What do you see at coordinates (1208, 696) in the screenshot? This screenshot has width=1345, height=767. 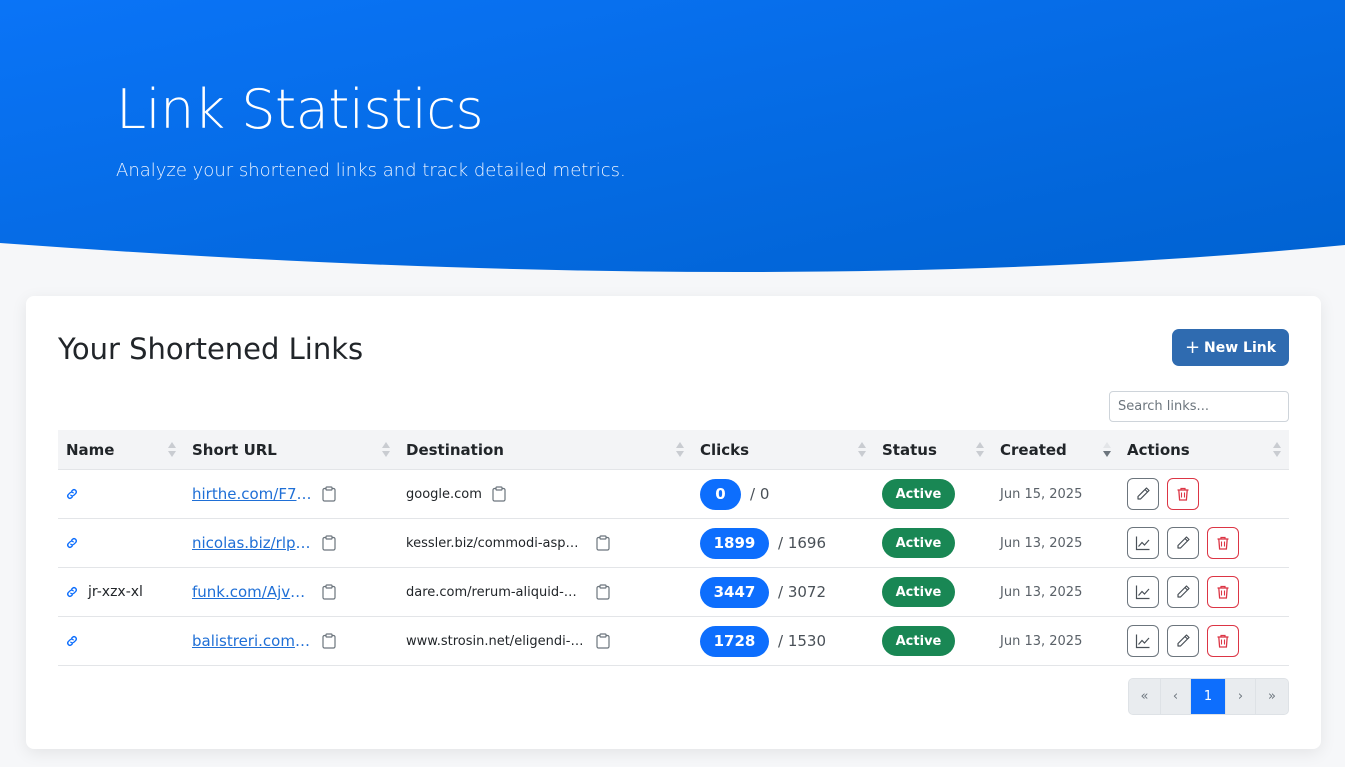 I see `pagination-page-current: 1` at bounding box center [1208, 696].